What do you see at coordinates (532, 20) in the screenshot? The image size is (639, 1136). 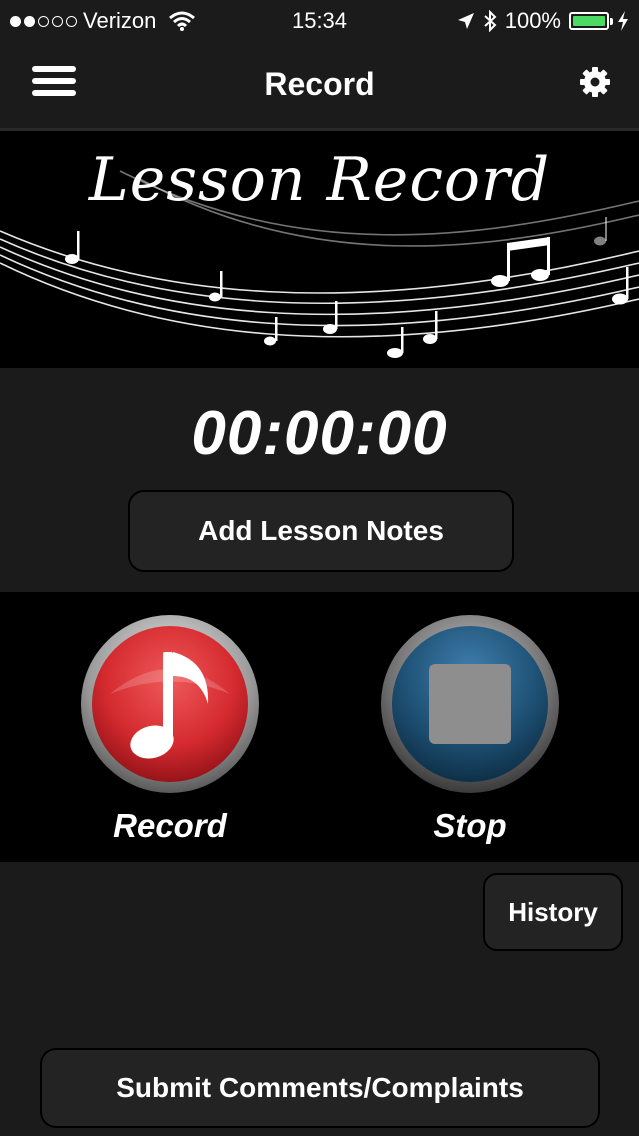 I see `battery-percent: 100%` at bounding box center [532, 20].